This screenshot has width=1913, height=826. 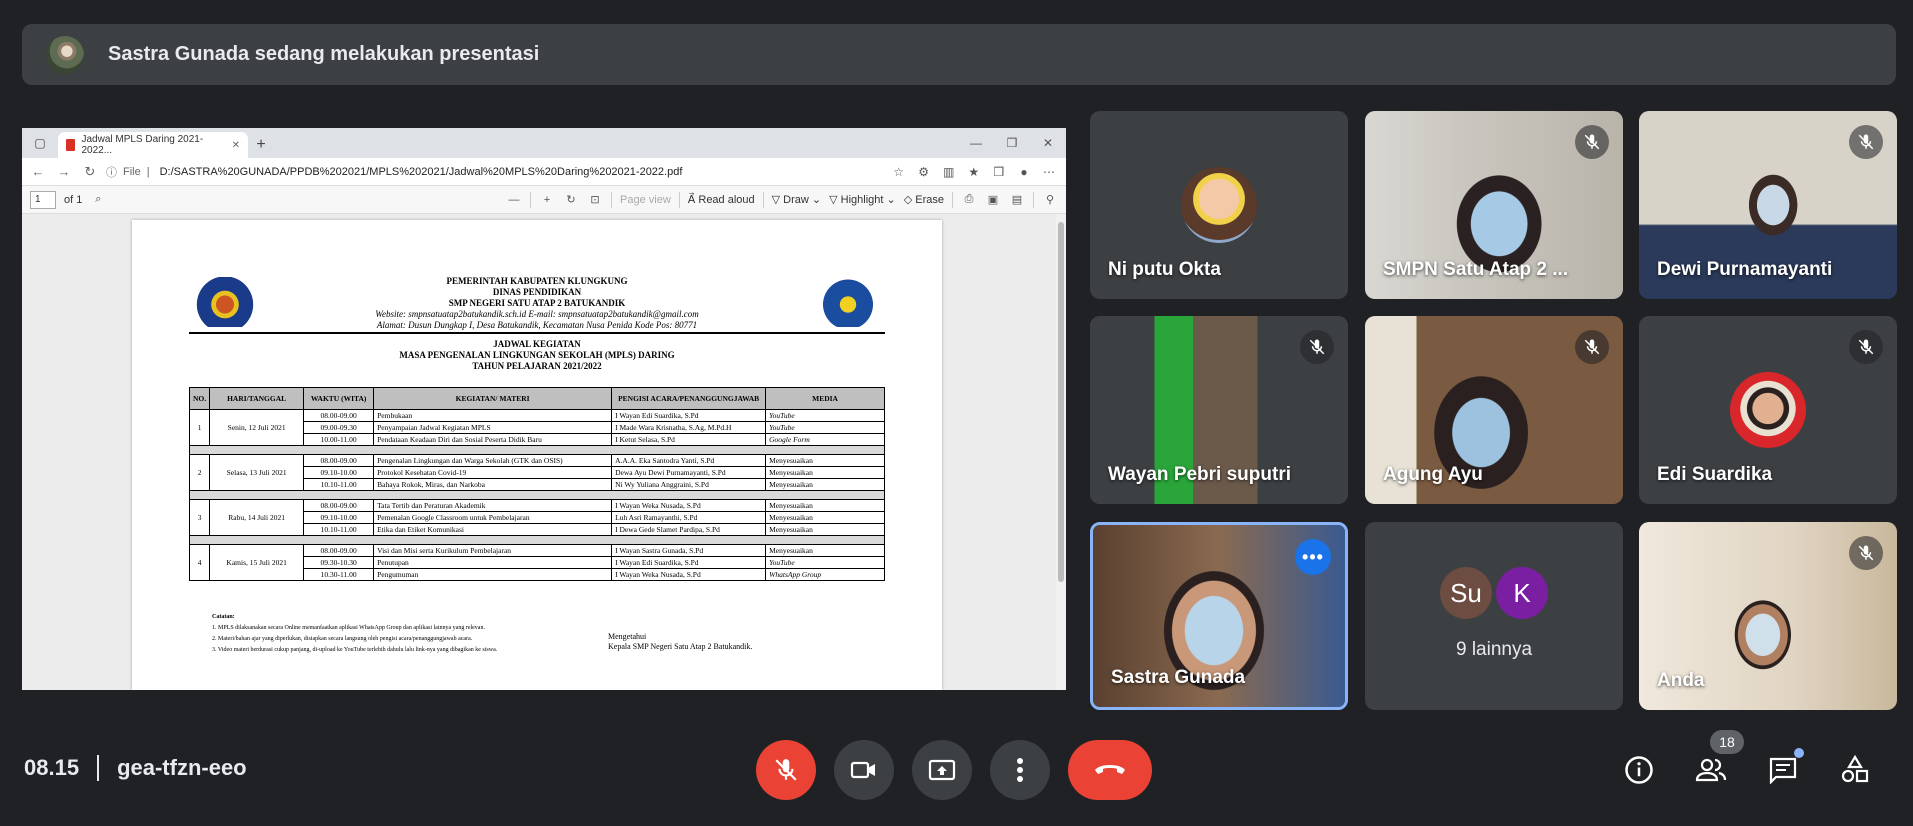 I want to click on info-icon: ⓘ, so click(x=111, y=172).